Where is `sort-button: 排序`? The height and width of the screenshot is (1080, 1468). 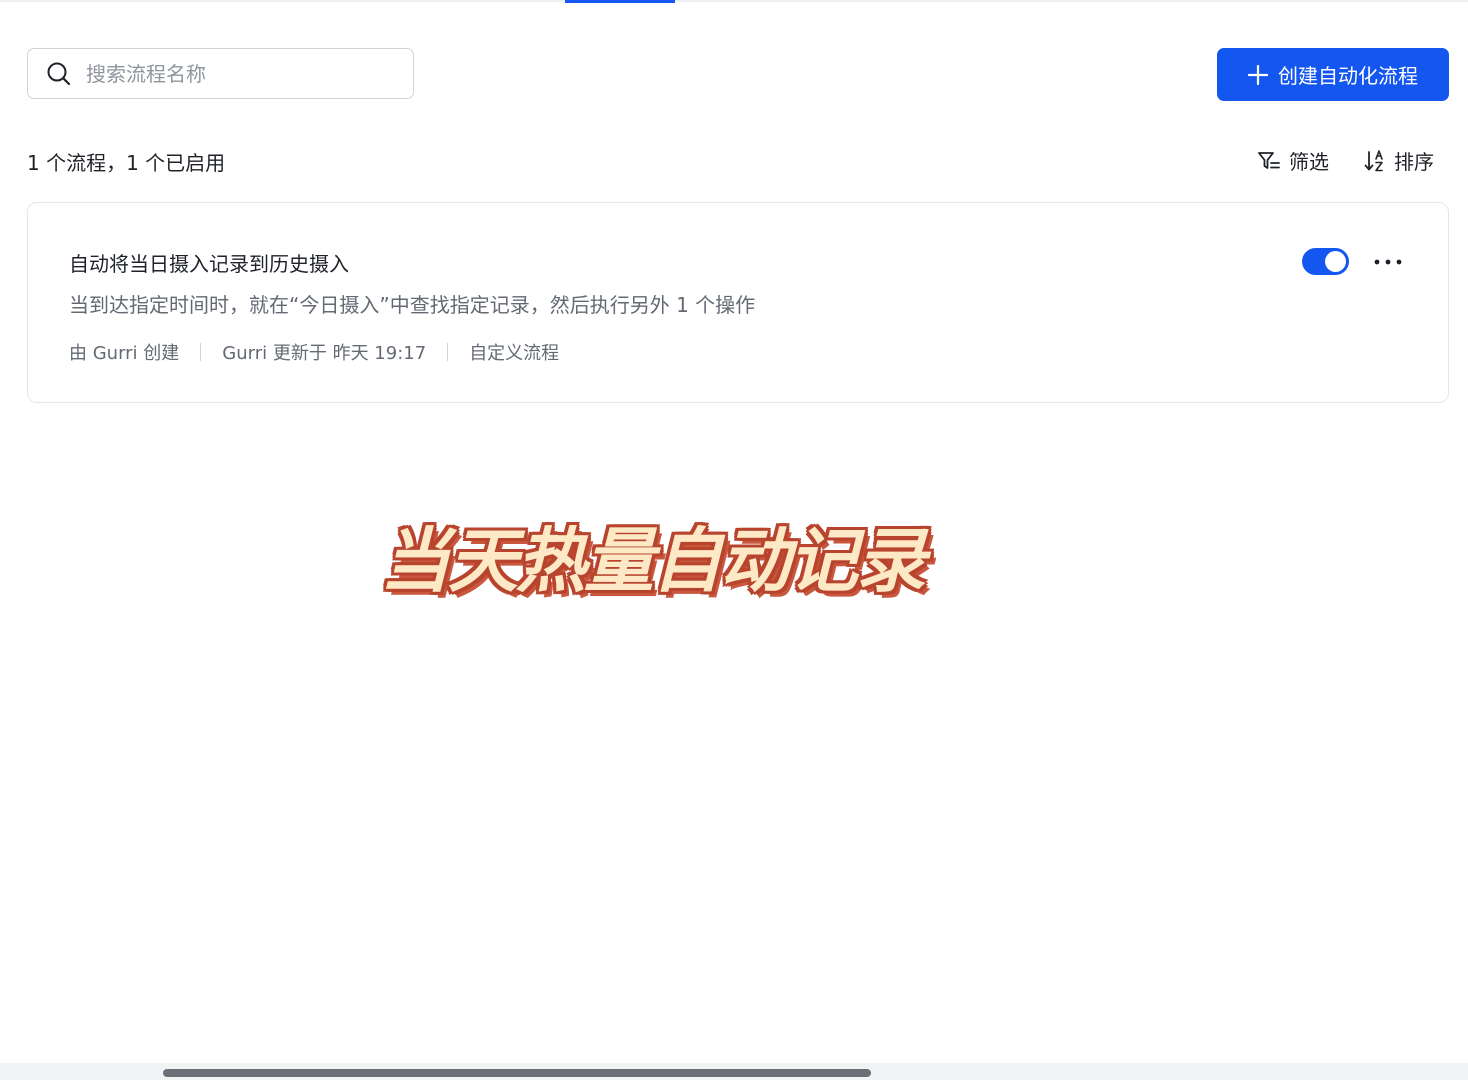
sort-button: 排序 is located at coordinates (1399, 160).